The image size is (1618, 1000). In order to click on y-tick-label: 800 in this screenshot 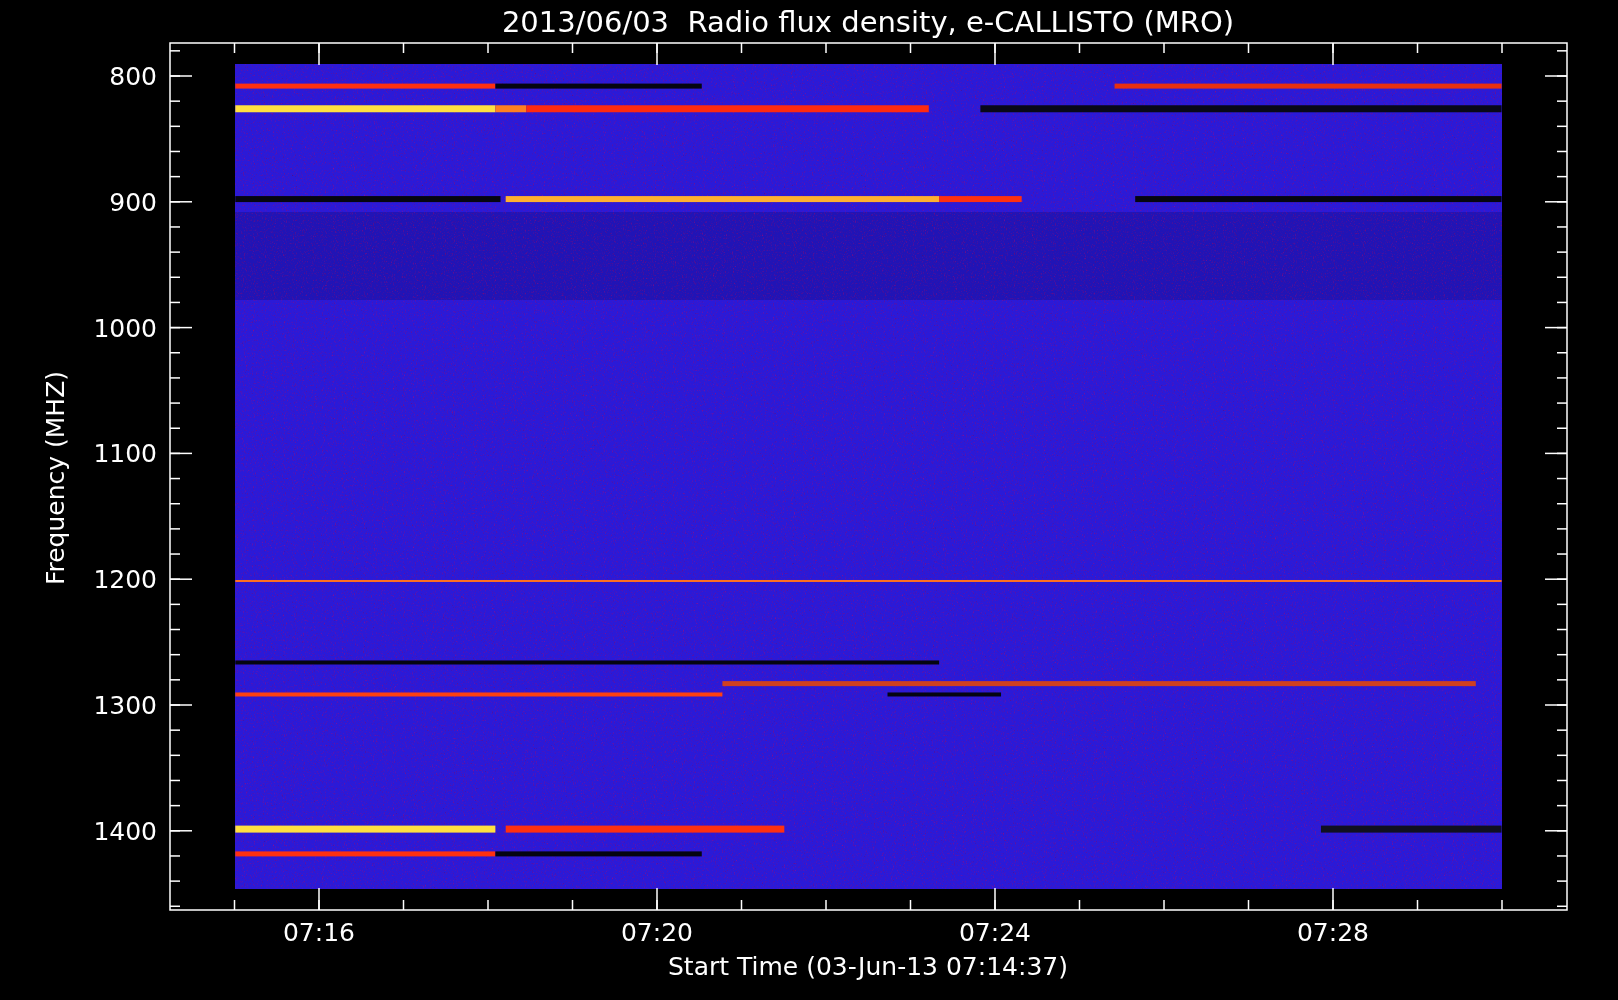, I will do `click(133, 76)`.